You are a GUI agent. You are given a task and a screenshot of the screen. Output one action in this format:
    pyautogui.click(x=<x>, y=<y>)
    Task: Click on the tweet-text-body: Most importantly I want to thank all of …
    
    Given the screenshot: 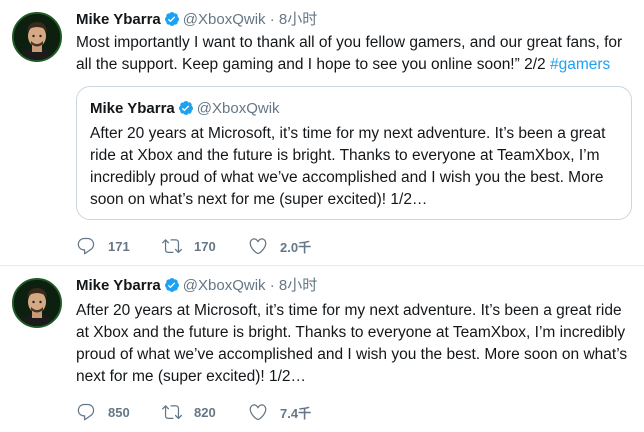 What is the action you would take?
    pyautogui.click(x=349, y=53)
    